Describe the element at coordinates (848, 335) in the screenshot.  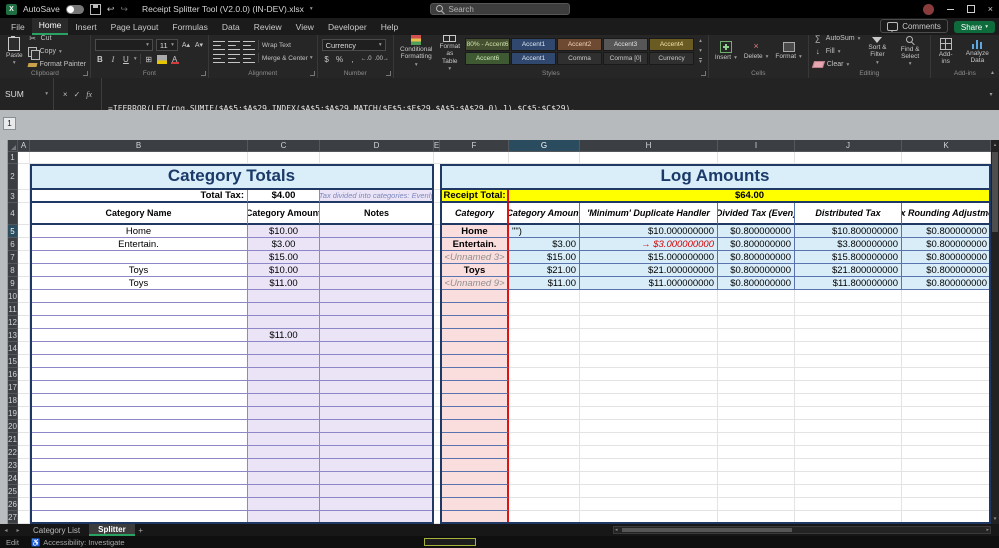
I see `cell-J13` at that location.